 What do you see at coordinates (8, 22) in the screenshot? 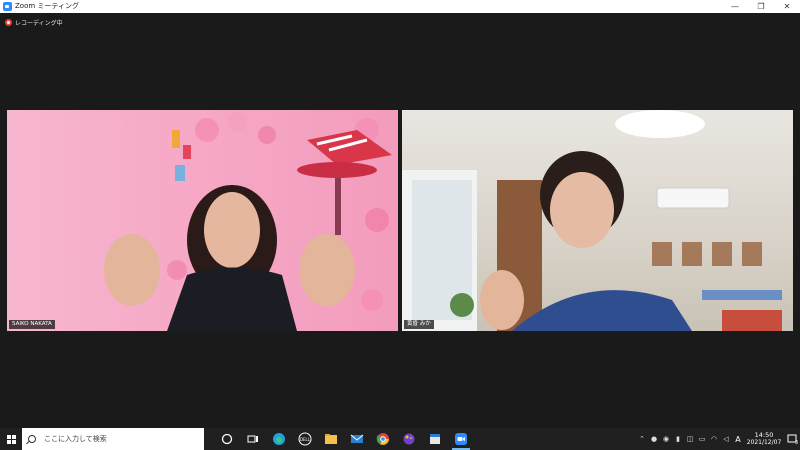
I see `recording-icon` at bounding box center [8, 22].